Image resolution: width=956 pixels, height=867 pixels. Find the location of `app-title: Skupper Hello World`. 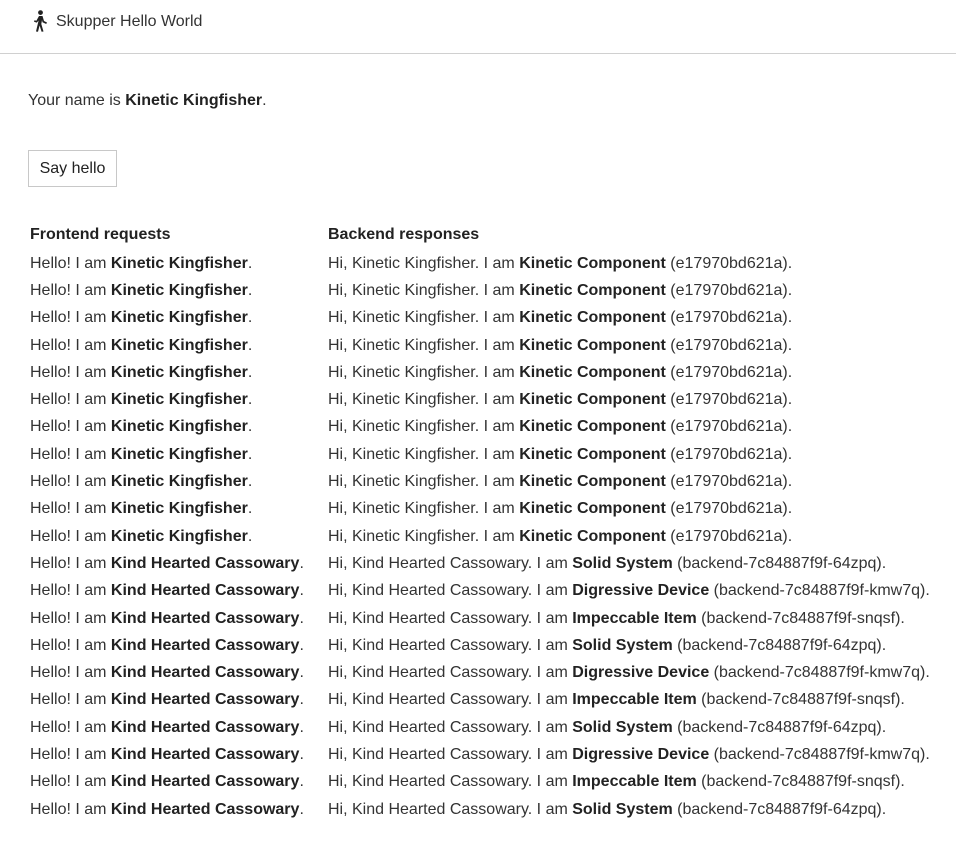

app-title: Skupper Hello World is located at coordinates (129, 21).